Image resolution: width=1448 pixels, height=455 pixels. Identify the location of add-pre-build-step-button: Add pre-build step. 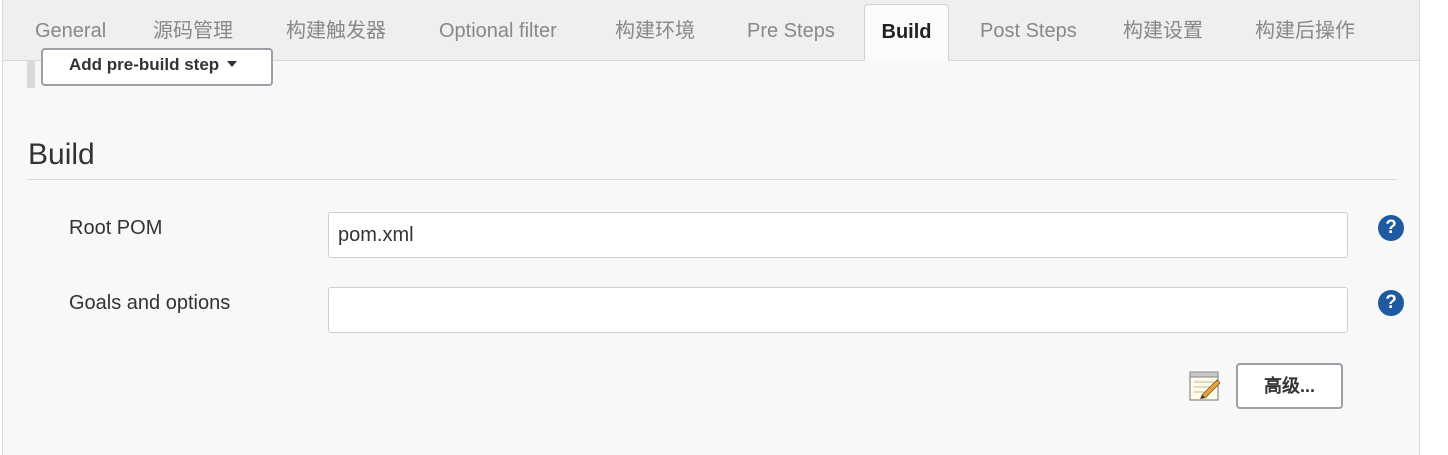
(157, 67).